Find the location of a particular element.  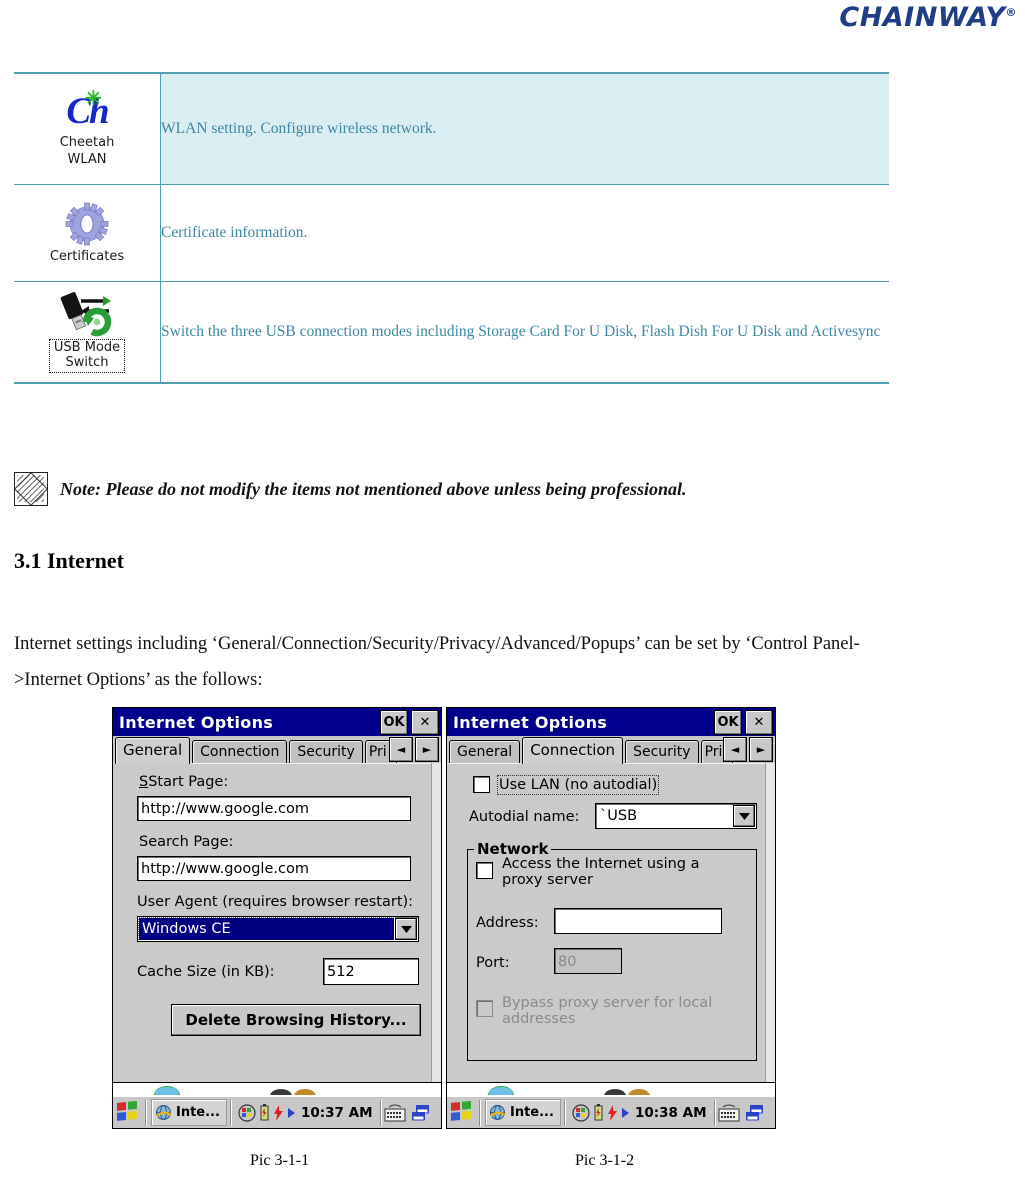

bypass-proxy-label: Bypass proxy server for local addresses is located at coordinates (607, 1011).